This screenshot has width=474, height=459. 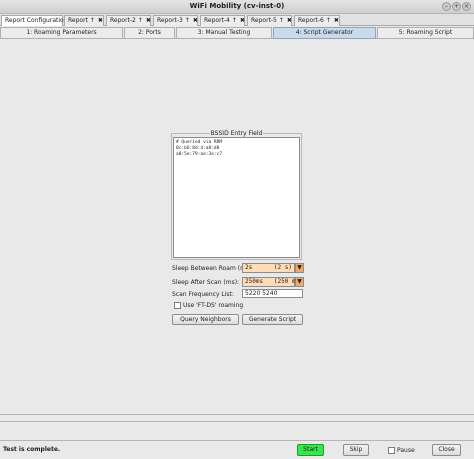 I want to click on bssid-group-title: BSSID Entry Field, so click(x=236, y=133).